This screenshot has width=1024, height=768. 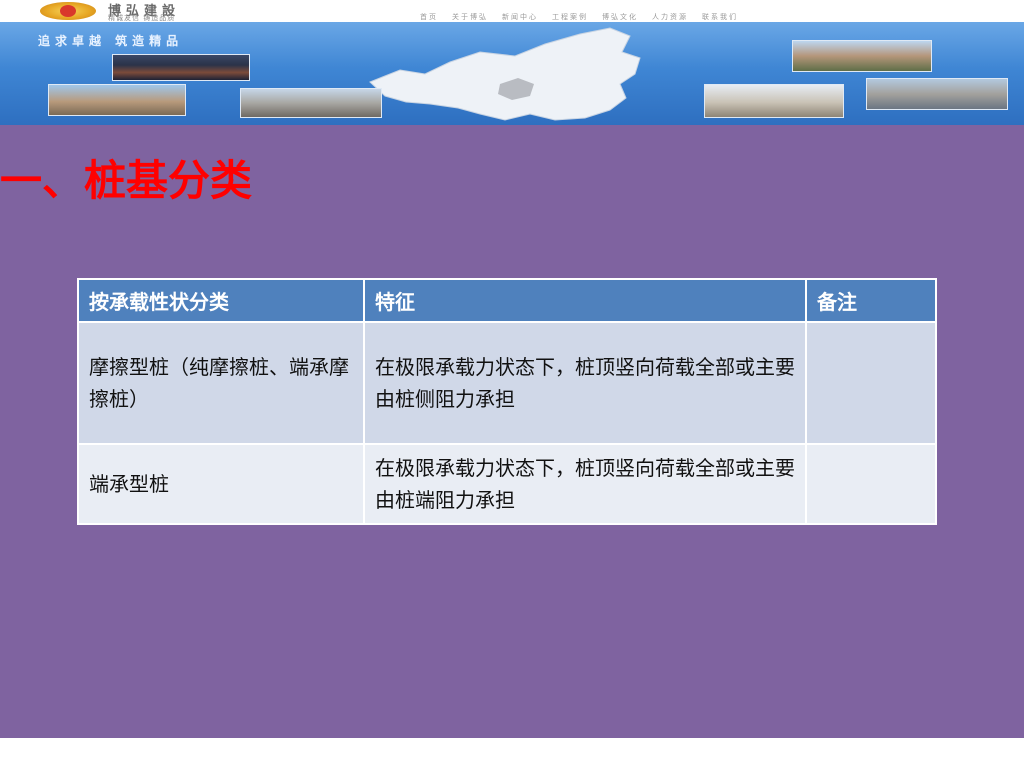 I want to click on nav-item-hr: 人力资源, so click(x=670, y=17).